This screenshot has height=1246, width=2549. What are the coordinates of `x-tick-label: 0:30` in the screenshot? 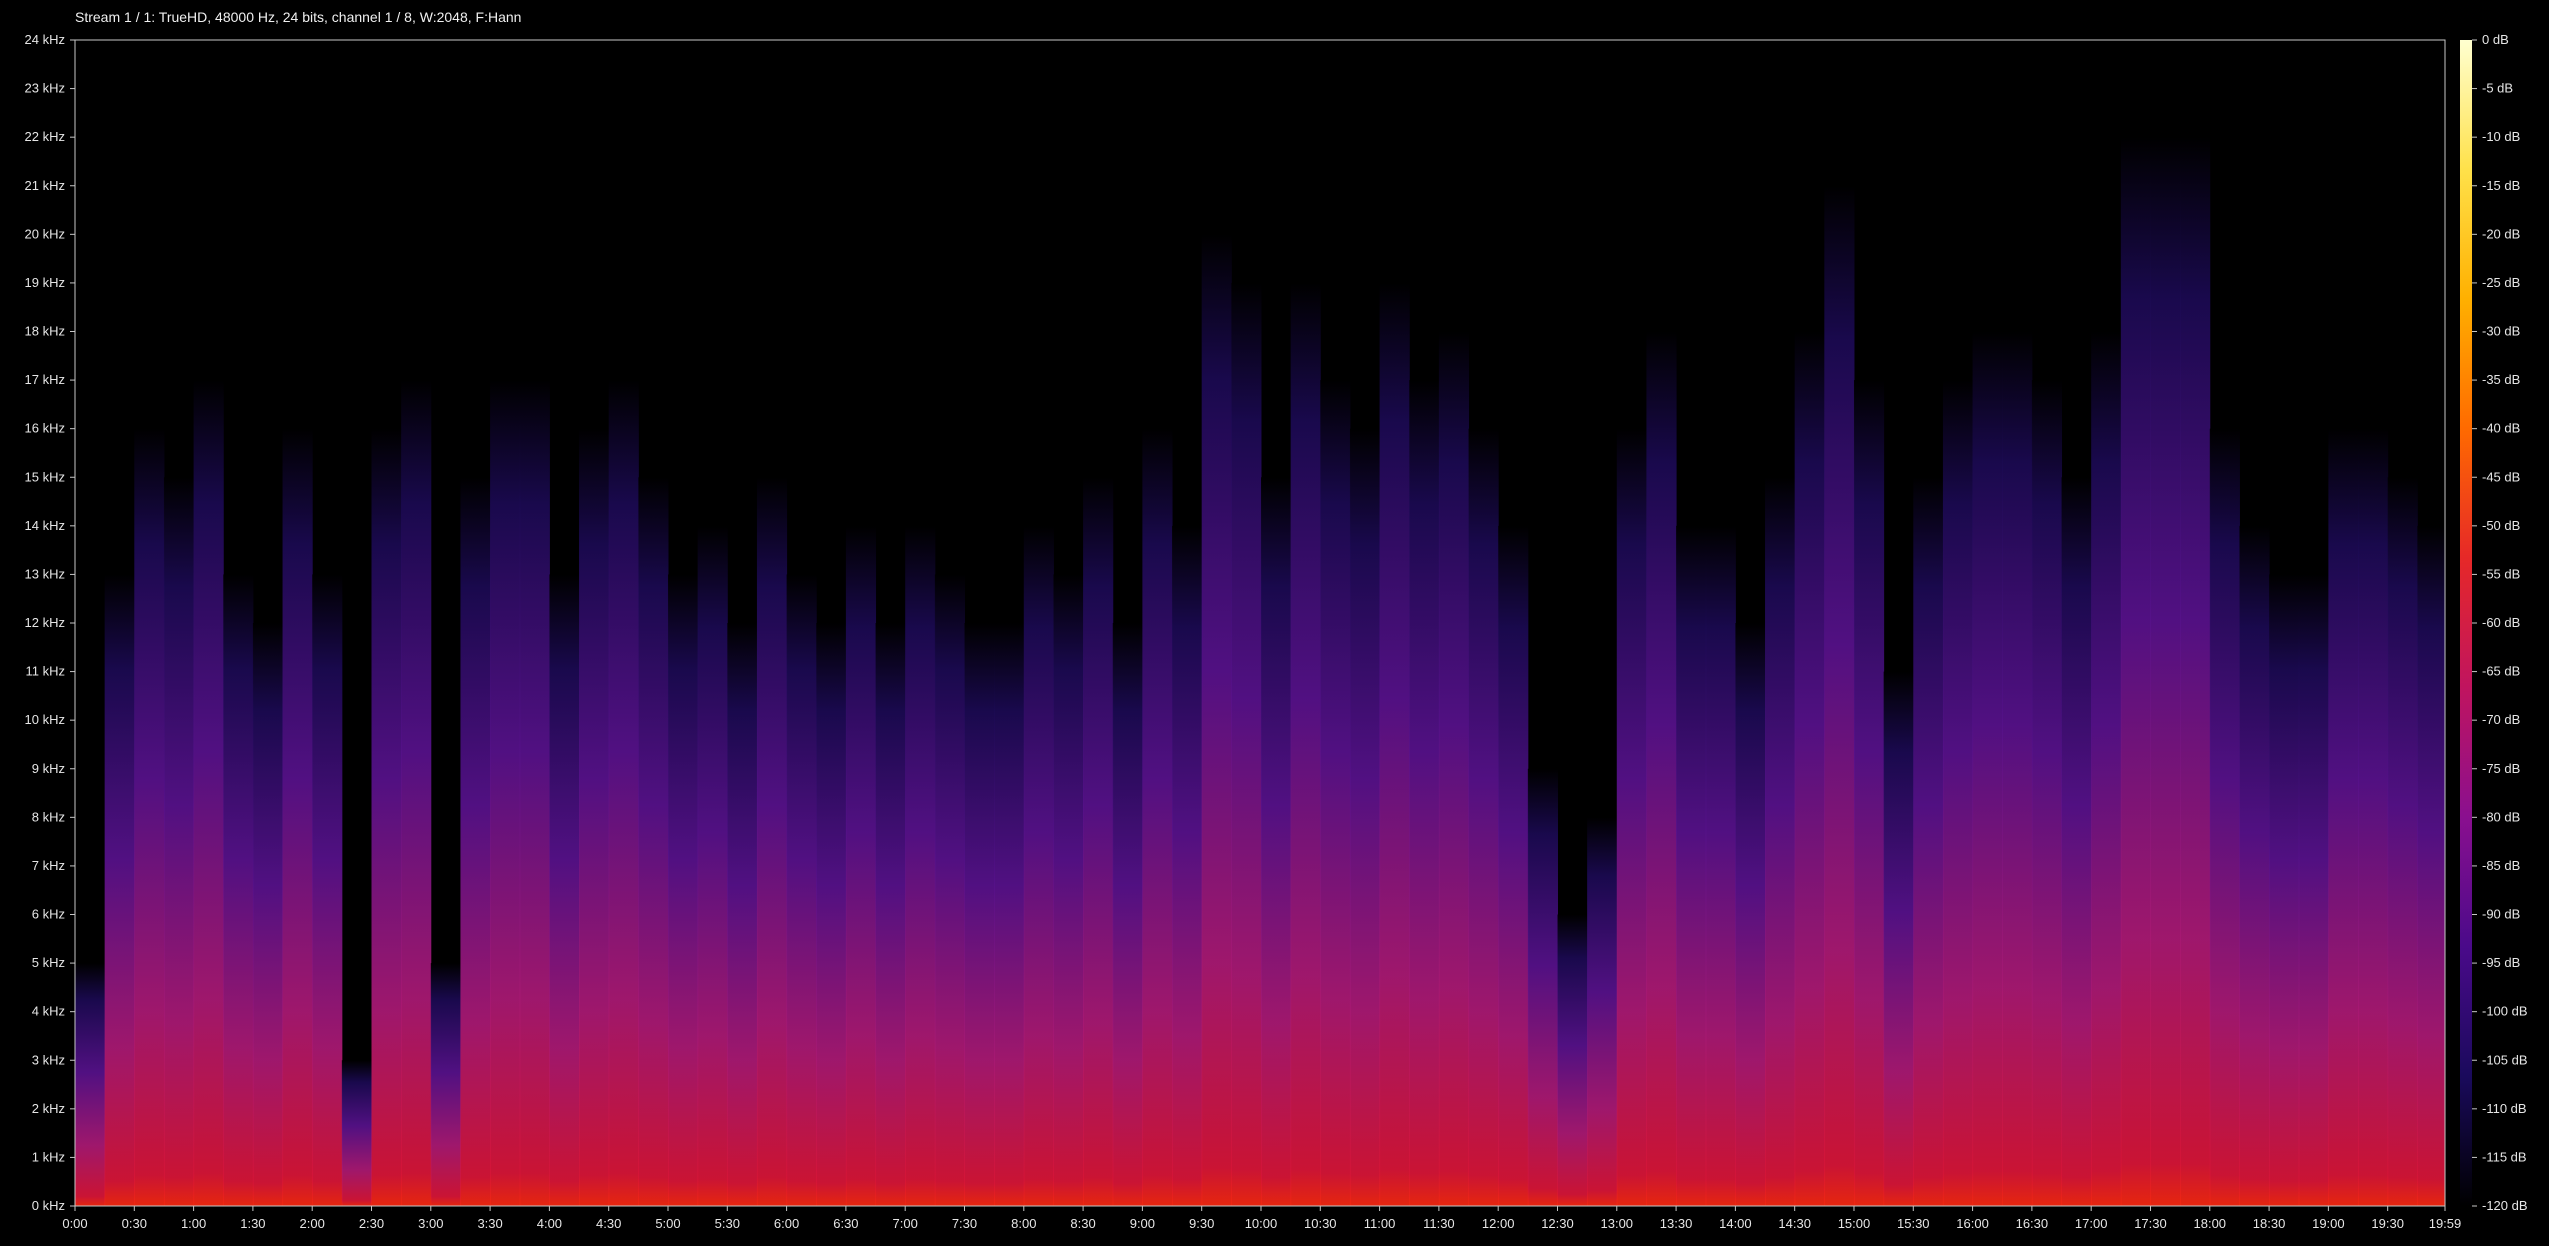 It's located at (134, 1223).